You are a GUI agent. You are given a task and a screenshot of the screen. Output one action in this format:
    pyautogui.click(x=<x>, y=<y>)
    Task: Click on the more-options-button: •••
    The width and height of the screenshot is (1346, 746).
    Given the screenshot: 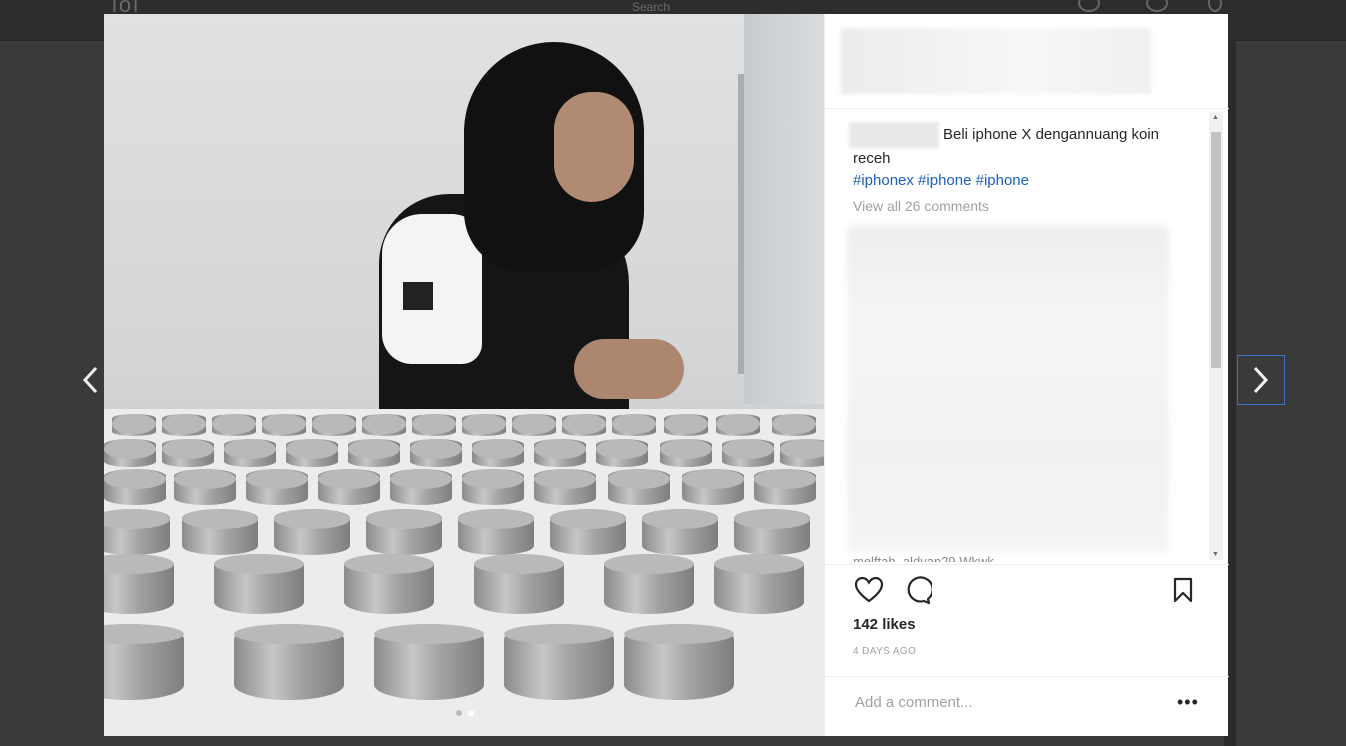 What is the action you would take?
    pyautogui.click(x=1188, y=702)
    